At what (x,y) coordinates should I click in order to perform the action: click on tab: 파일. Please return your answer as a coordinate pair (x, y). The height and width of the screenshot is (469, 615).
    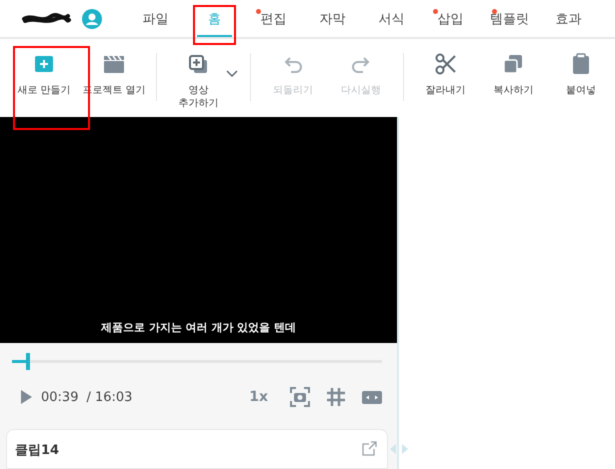
    Looking at the image, I should click on (155, 18).